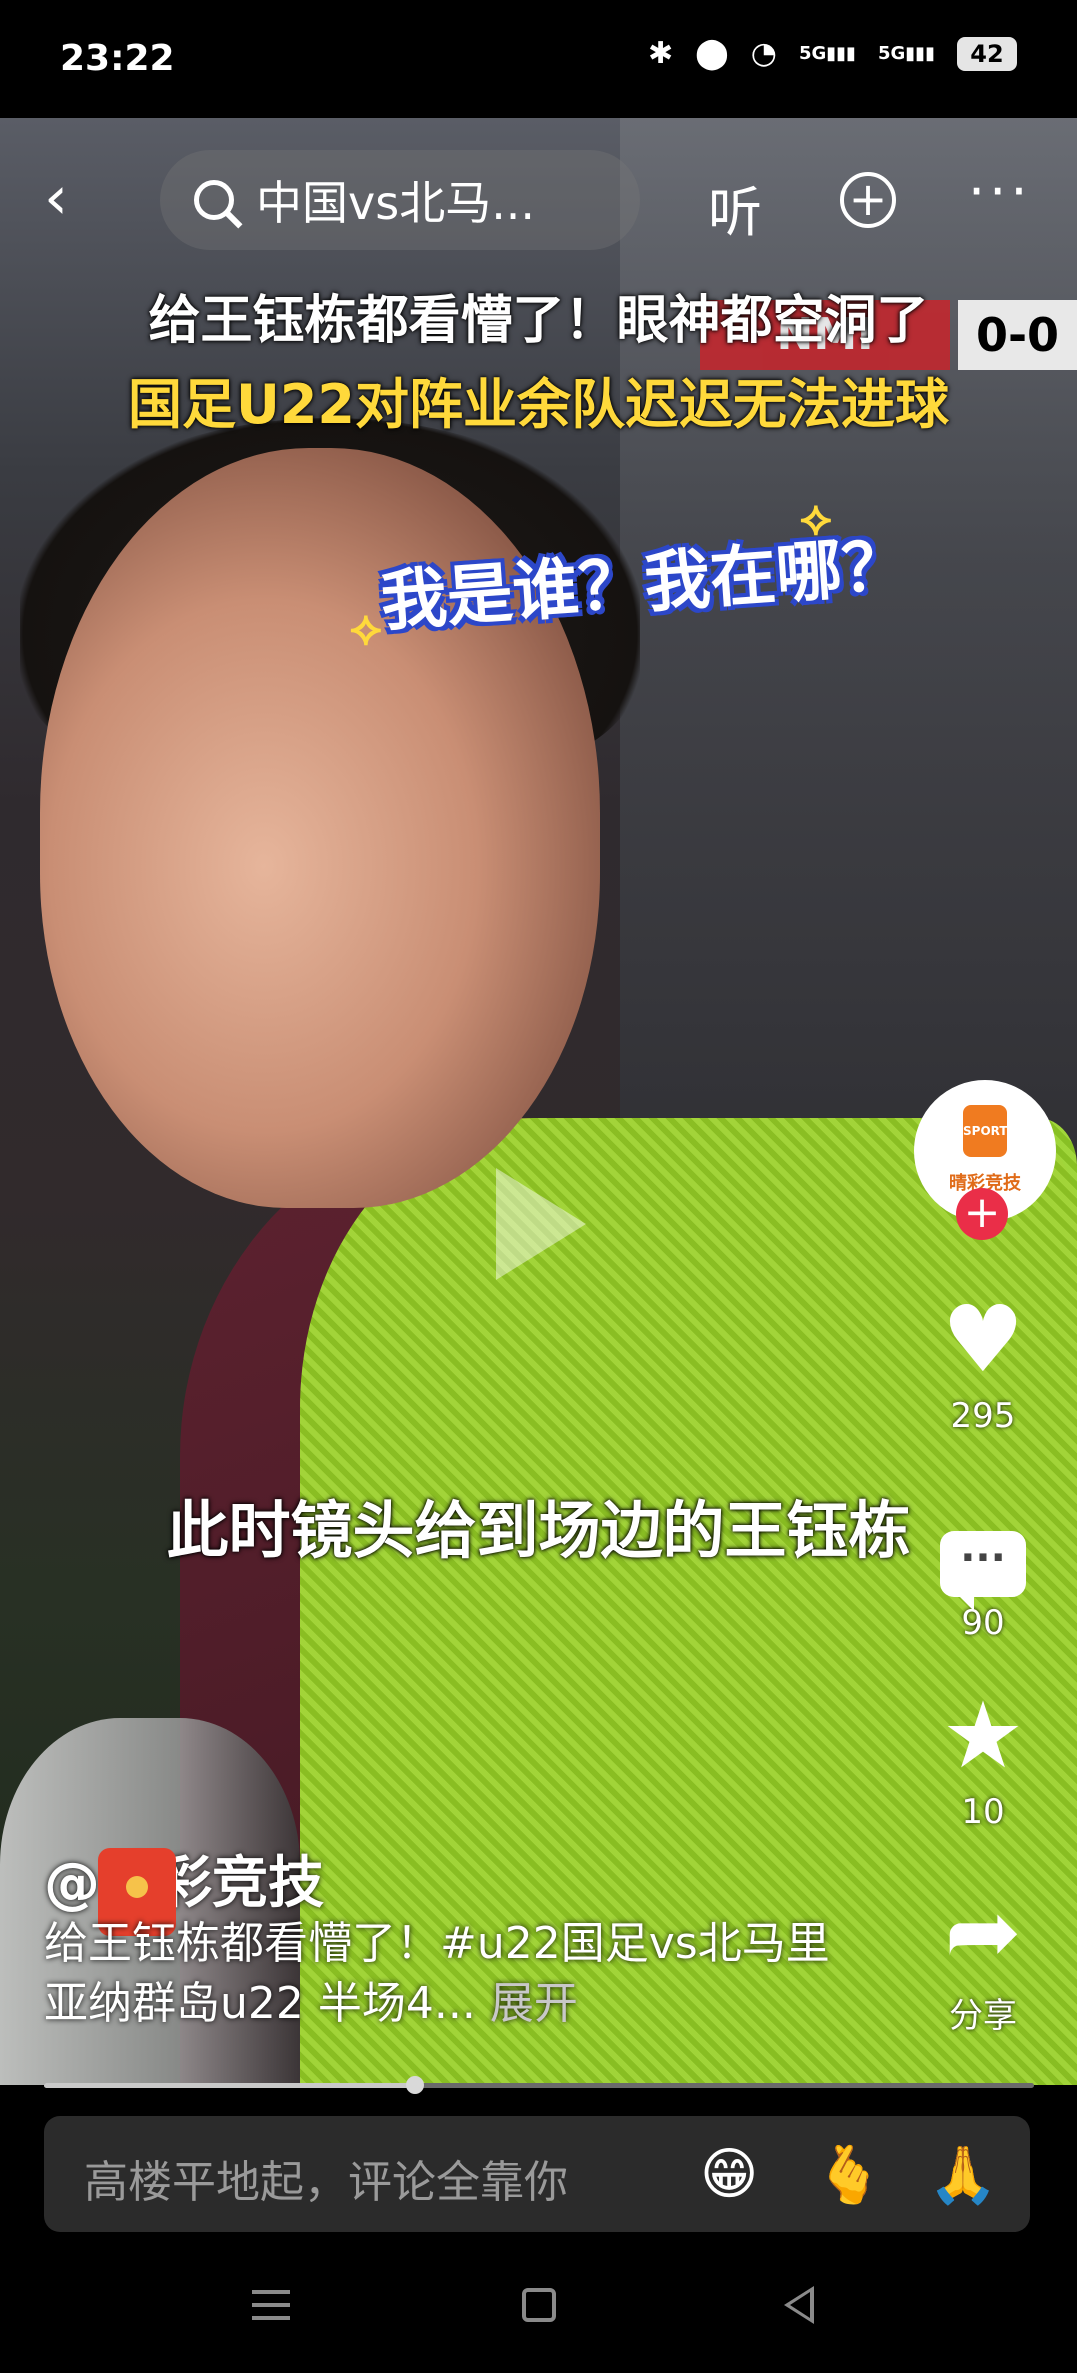 This screenshot has height=2373, width=1077. Describe the element at coordinates (982, 1214) in the screenshot. I see `follow-button: +` at that location.